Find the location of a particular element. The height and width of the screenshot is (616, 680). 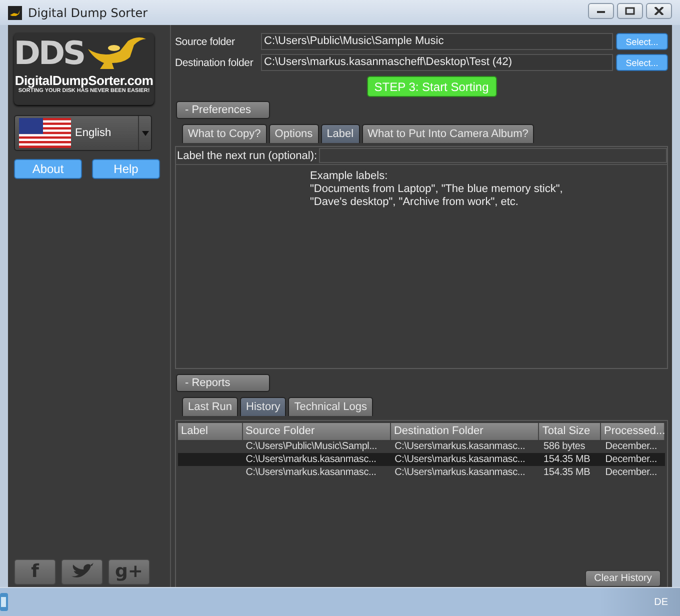

preferences-tab: Label is located at coordinates (340, 133).